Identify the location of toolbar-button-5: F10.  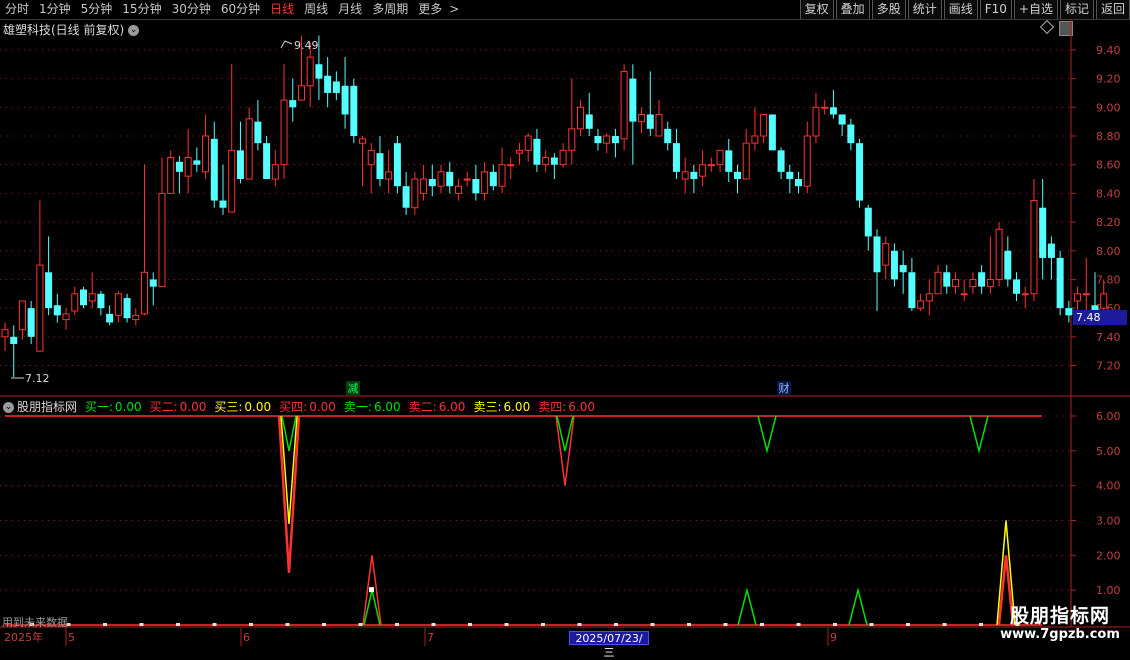
(995, 9).